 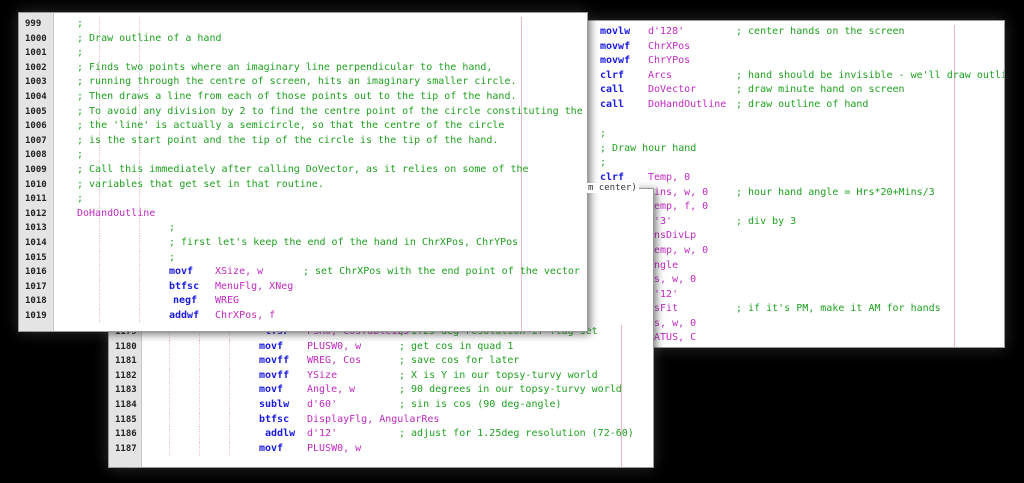 What do you see at coordinates (303, 53) in the screenshot?
I see `code-line: 1001;` at bounding box center [303, 53].